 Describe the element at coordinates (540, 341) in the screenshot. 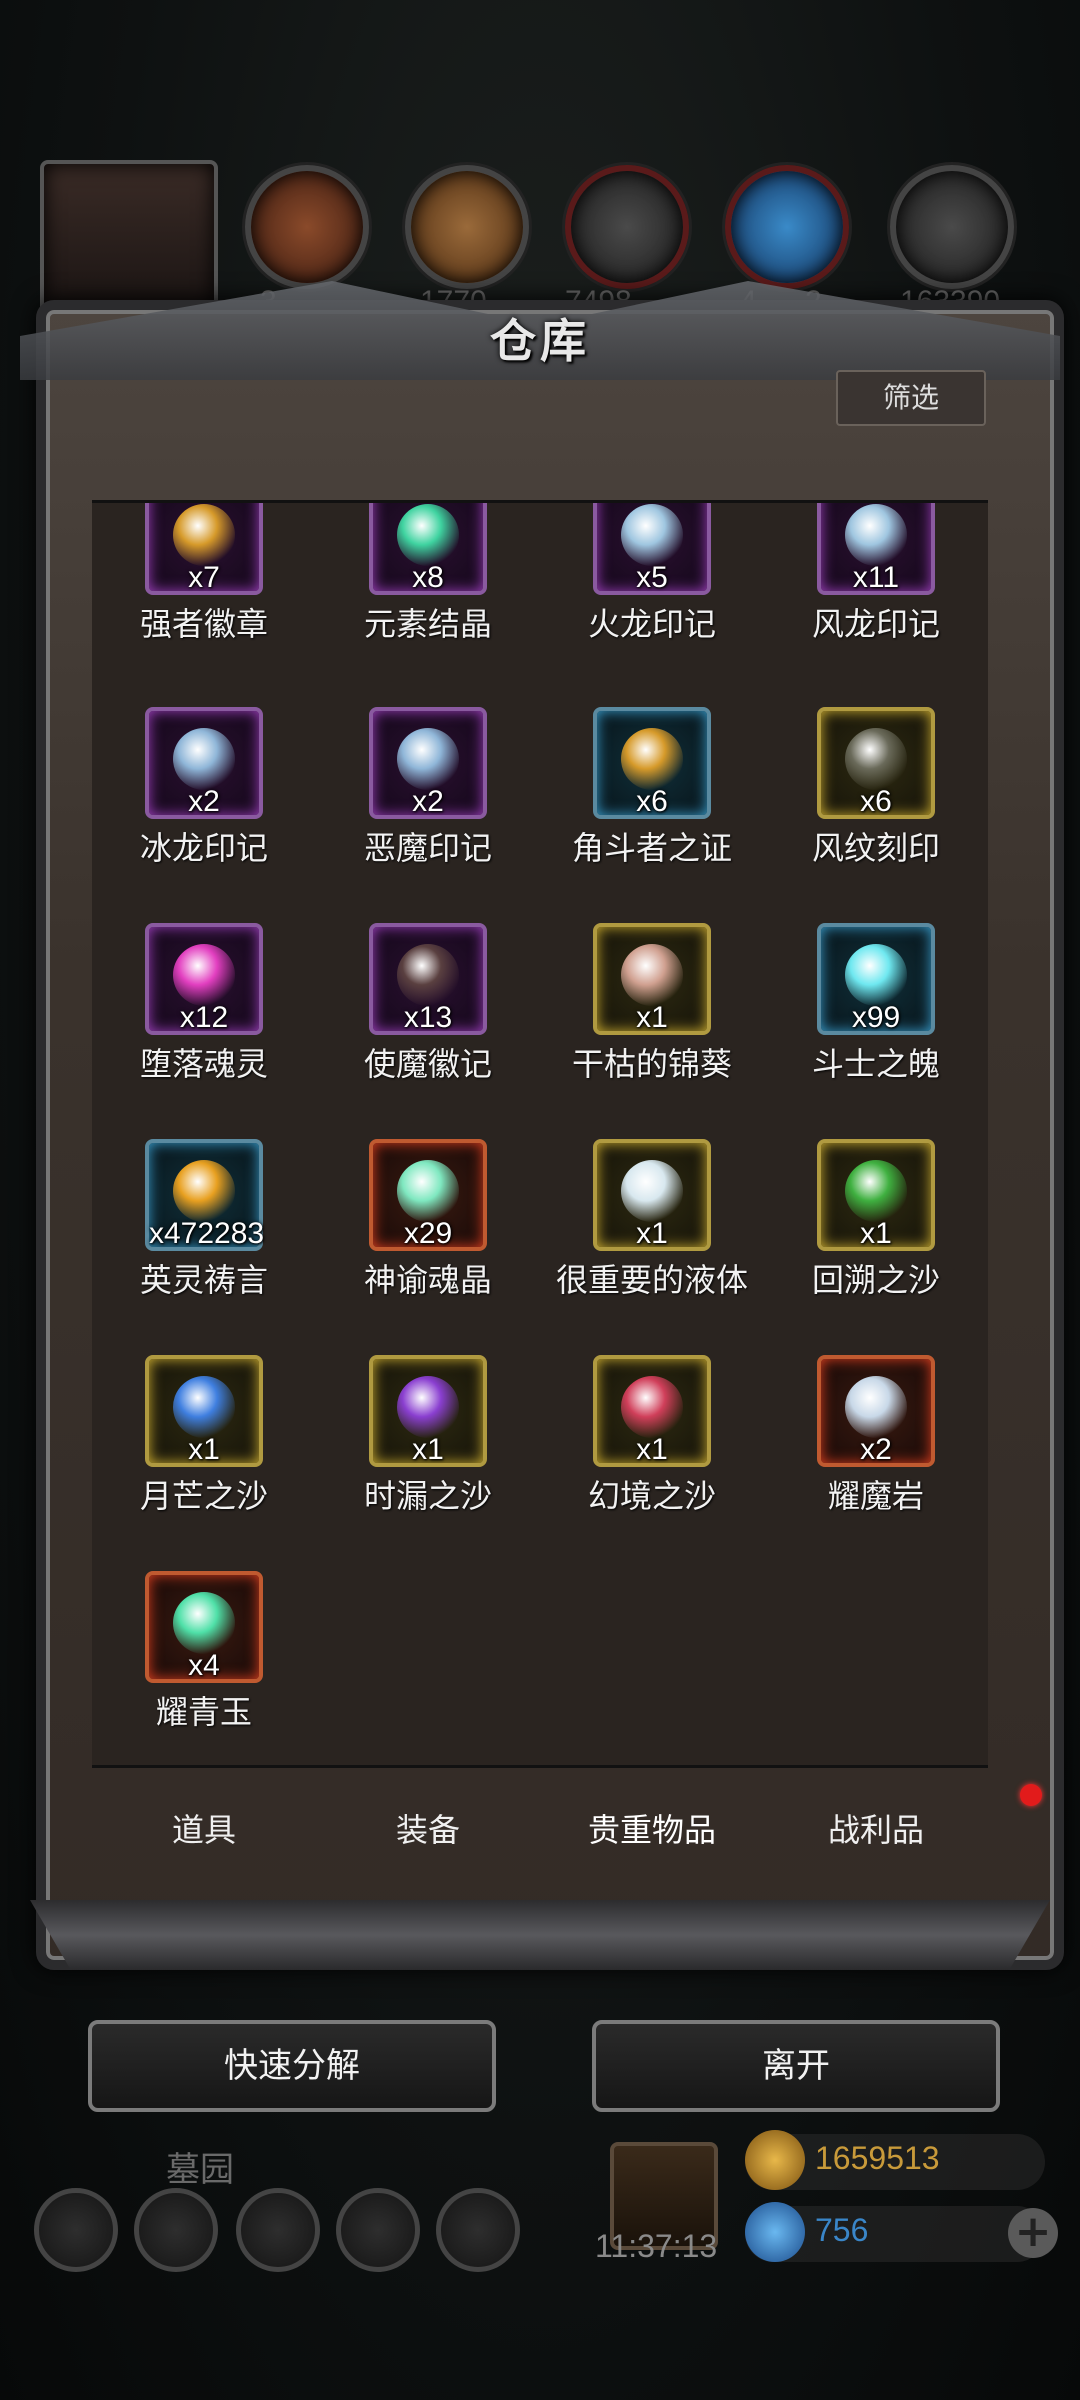

I see `panel-title: 仓库` at that location.